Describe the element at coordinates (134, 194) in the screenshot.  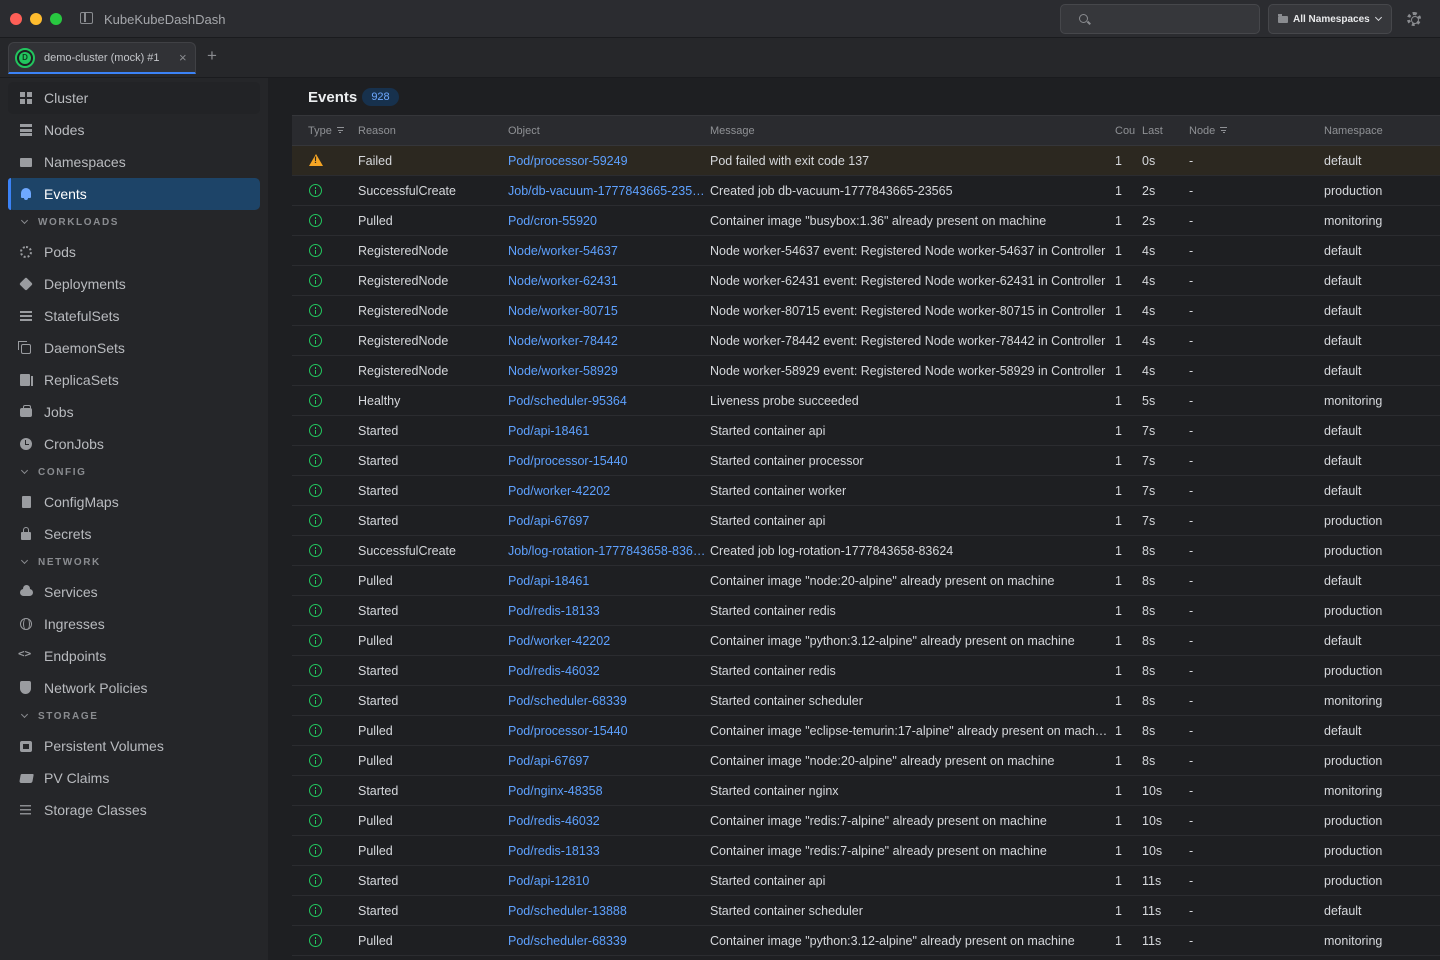
I see `sidebar-item-events: Events` at that location.